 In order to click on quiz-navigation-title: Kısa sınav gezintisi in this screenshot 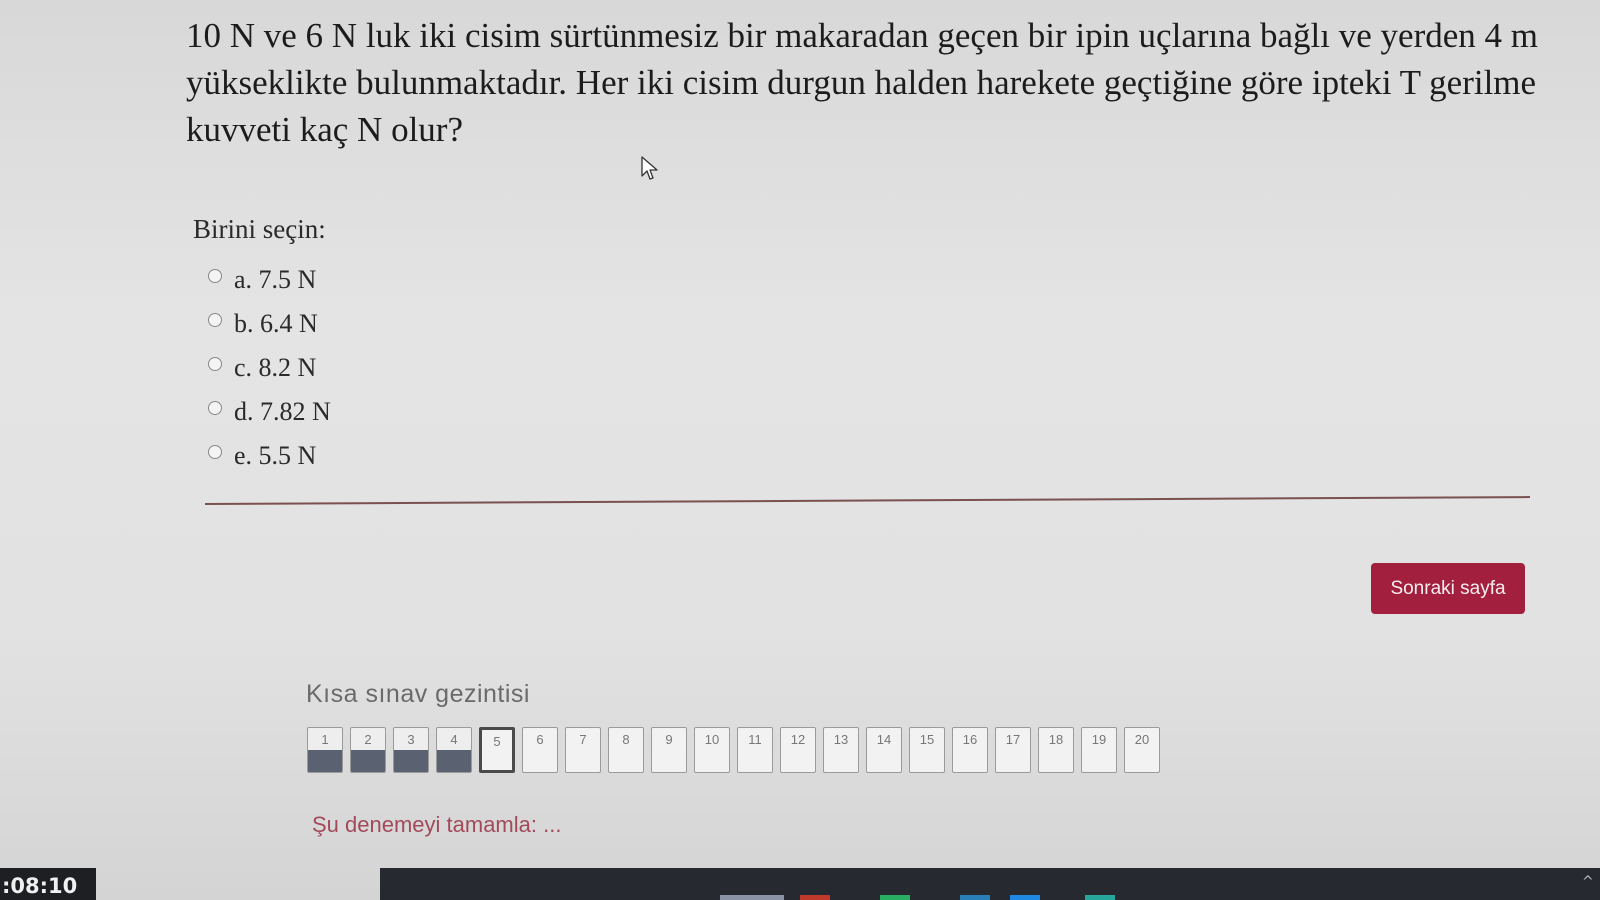, I will do `click(418, 694)`.